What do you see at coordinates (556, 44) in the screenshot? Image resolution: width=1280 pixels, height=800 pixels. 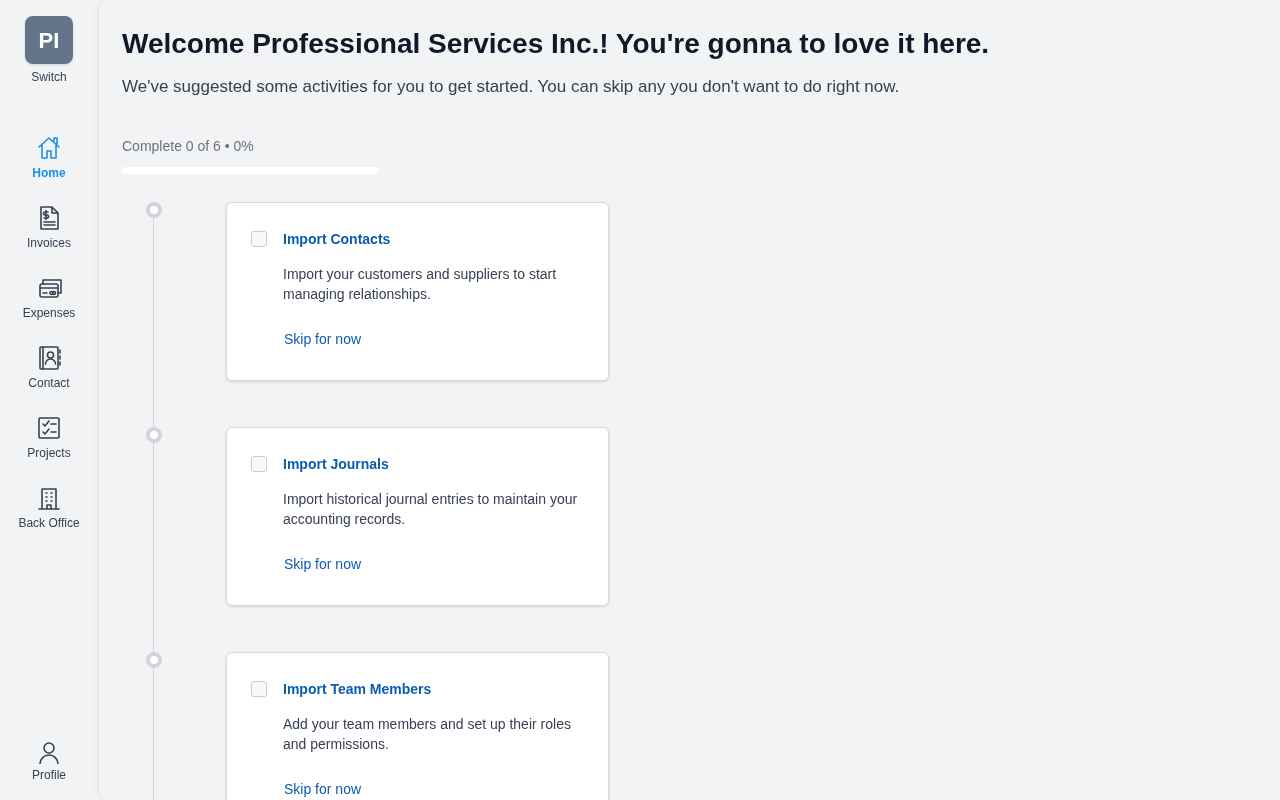 I see `page-heading: Welcome Professional Services Inc.! You're gonna to love it here.` at bounding box center [556, 44].